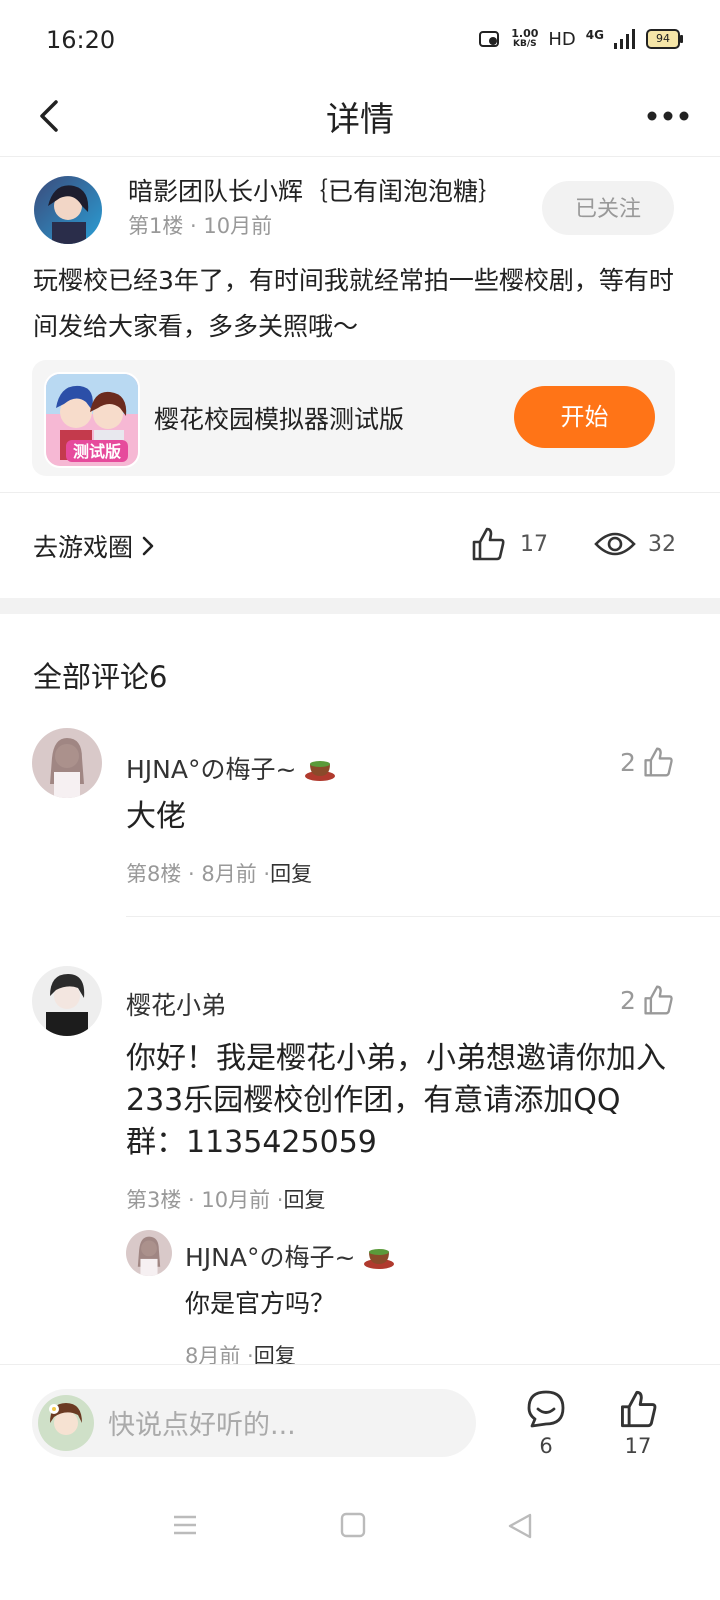 The height and width of the screenshot is (1600, 720). Describe the element at coordinates (148, 546) in the screenshot. I see `chevron-right-icon` at that location.